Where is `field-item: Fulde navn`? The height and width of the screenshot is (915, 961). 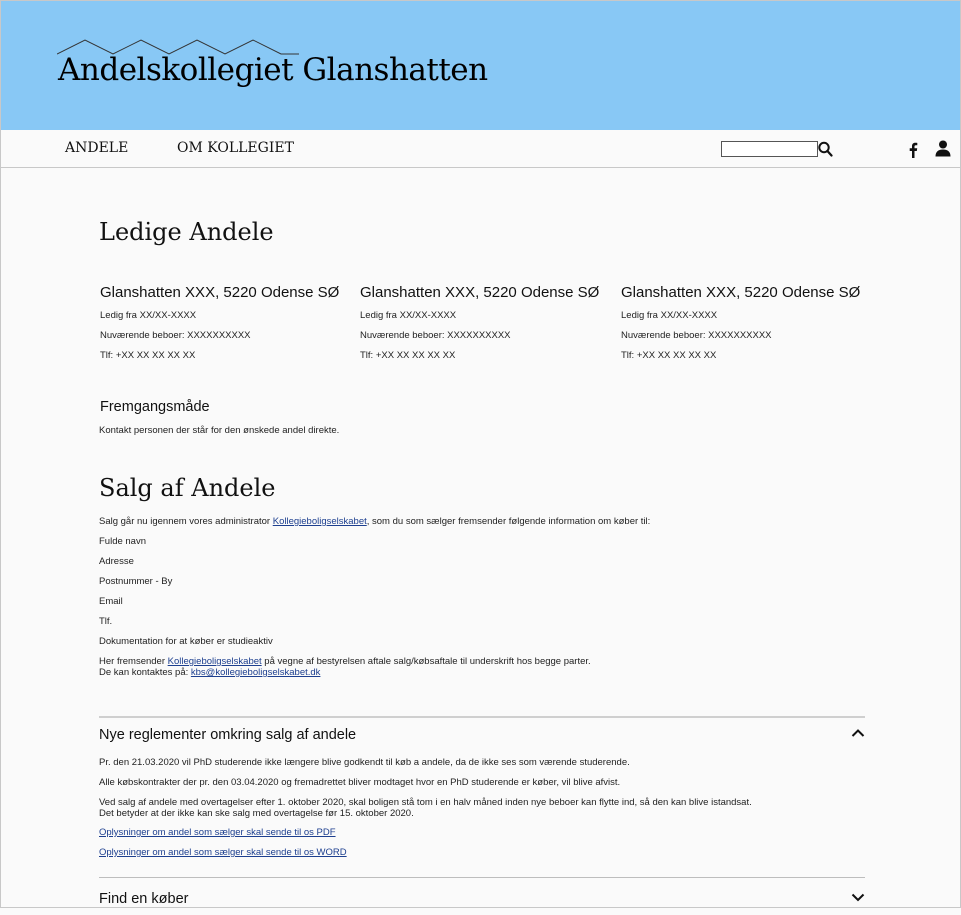
field-item: Fulde navn is located at coordinates (123, 541).